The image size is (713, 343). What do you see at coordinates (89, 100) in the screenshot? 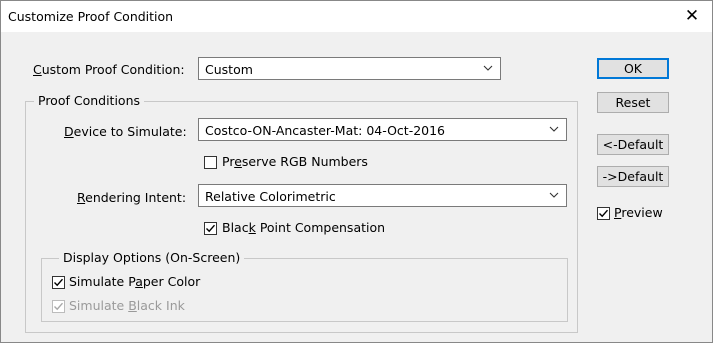
I see `proof-conditions-legend: Proof Conditions` at bounding box center [89, 100].